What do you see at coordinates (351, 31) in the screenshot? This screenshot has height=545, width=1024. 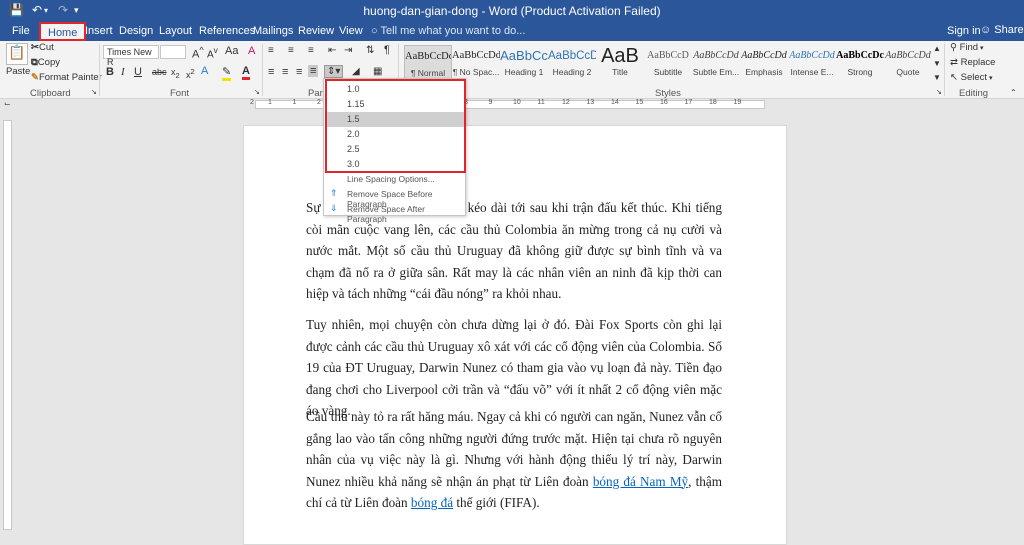 I see `tab-view: View` at bounding box center [351, 31].